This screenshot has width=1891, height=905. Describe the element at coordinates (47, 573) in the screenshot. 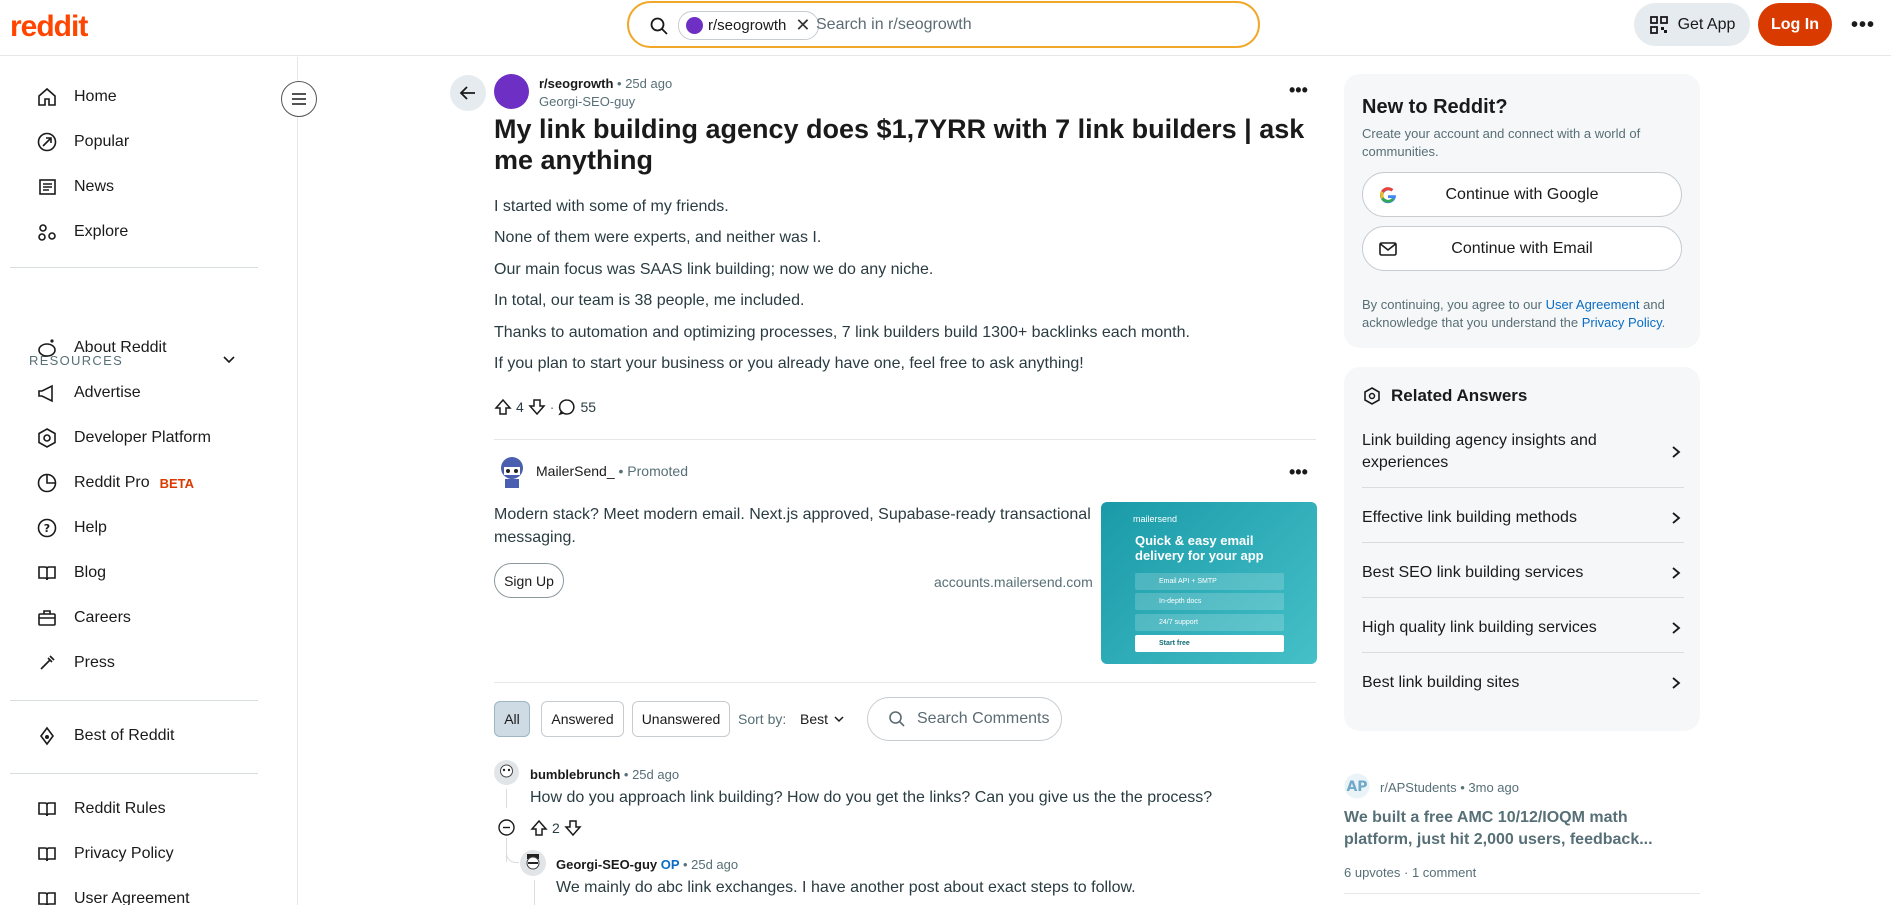

I see `book-icon` at that location.